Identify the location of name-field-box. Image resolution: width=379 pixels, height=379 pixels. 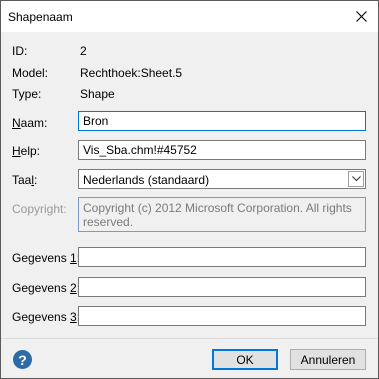
(222, 121).